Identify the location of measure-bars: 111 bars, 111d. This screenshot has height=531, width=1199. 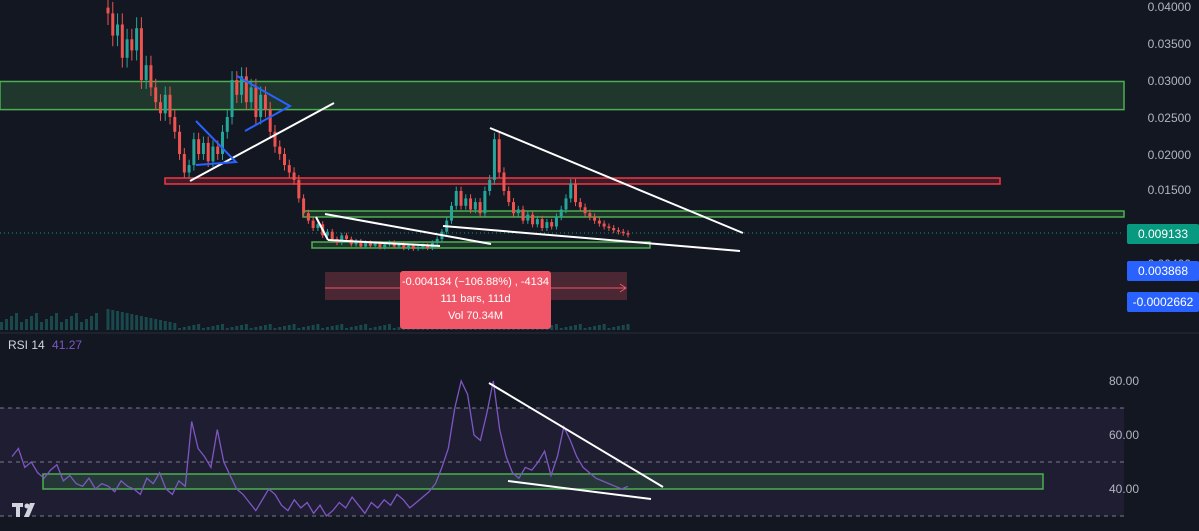
(475, 299).